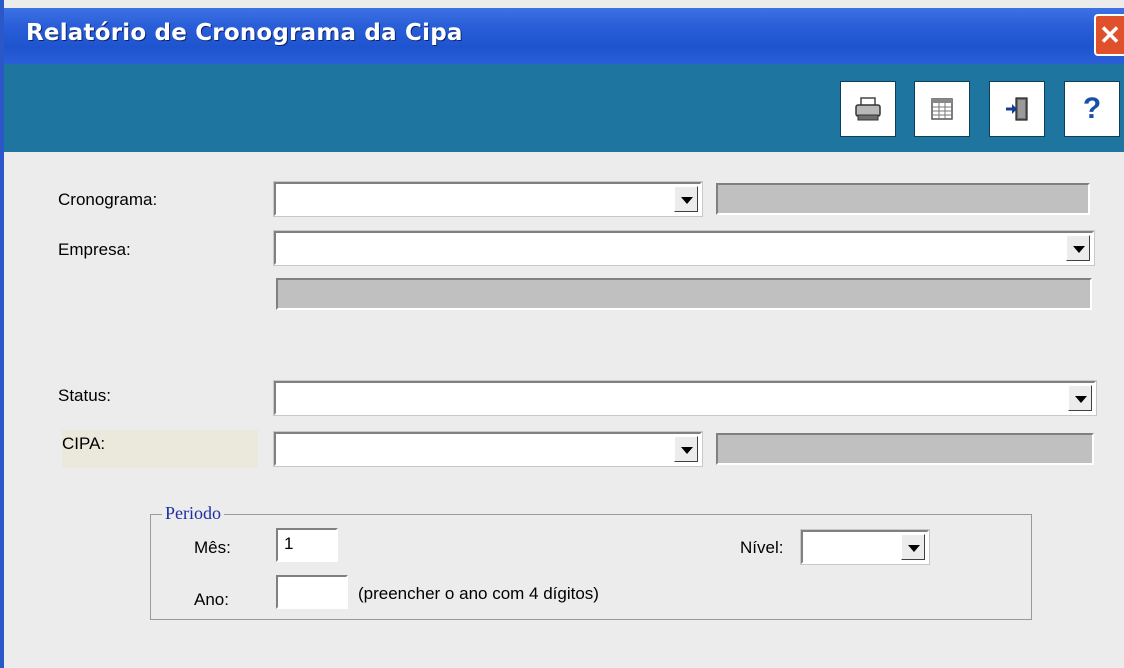 The height and width of the screenshot is (668, 1124). What do you see at coordinates (903, 199) in the screenshot?
I see `cronograma-description-field` at bounding box center [903, 199].